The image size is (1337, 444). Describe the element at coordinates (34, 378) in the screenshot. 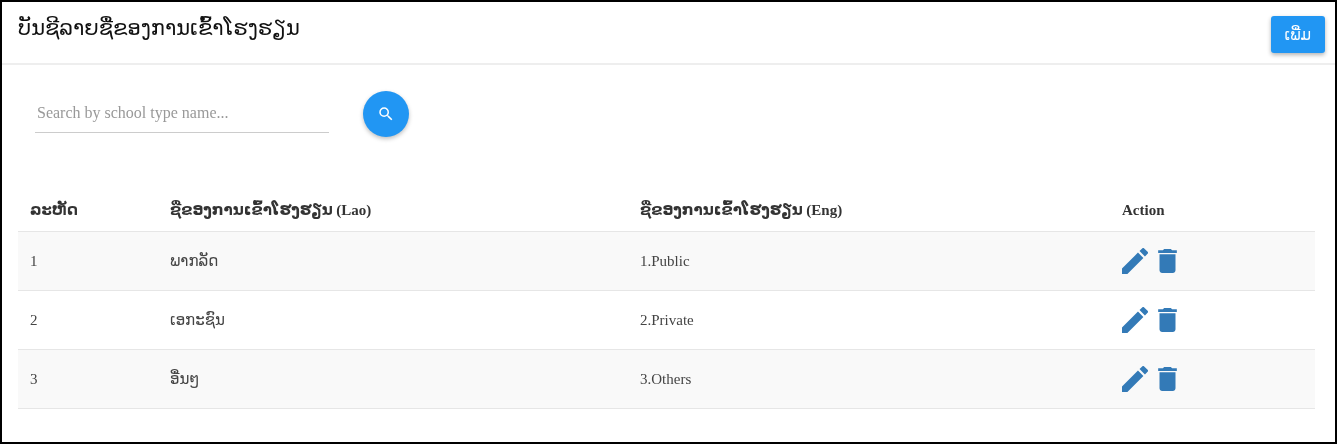

I see `table-cell: 3` at that location.